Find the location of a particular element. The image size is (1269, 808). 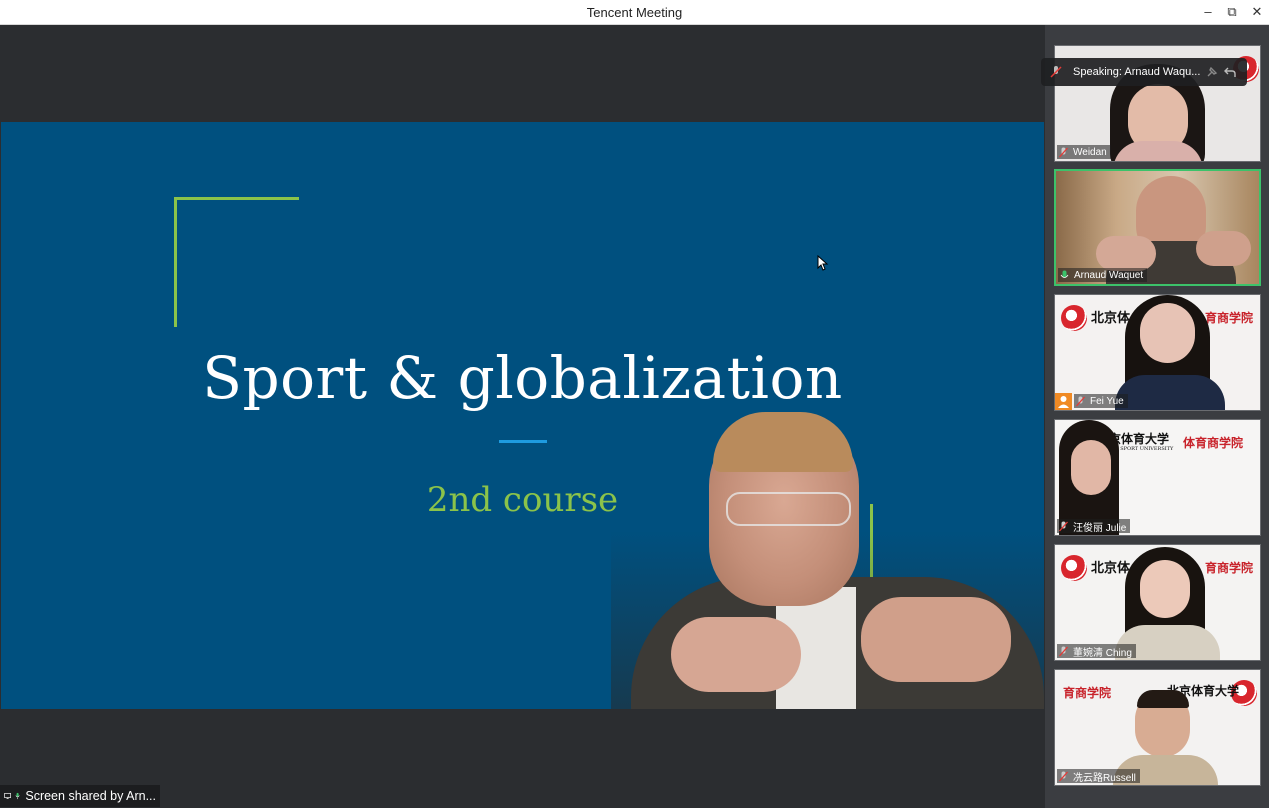

slide-title-underline is located at coordinates (523, 441).